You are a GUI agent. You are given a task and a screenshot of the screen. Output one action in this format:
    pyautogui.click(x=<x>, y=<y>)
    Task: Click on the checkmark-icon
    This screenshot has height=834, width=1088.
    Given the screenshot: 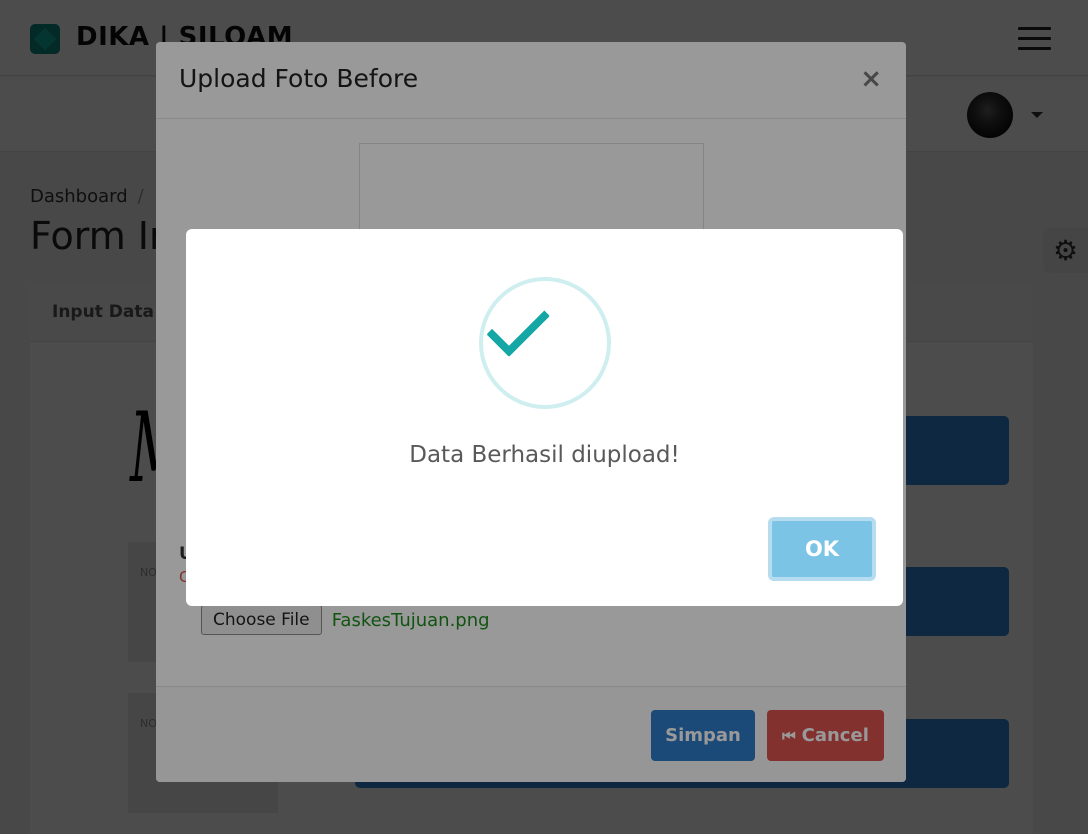 What is the action you would take?
    pyautogui.click(x=518, y=325)
    